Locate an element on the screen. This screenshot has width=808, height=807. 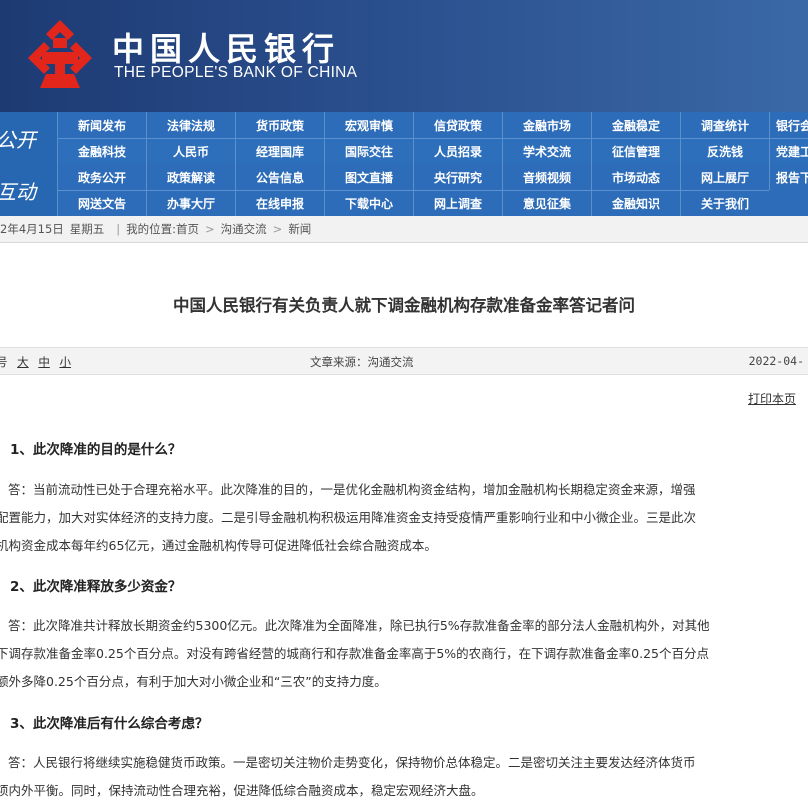
nav-item: 办事大厅 is located at coordinates (190, 203).